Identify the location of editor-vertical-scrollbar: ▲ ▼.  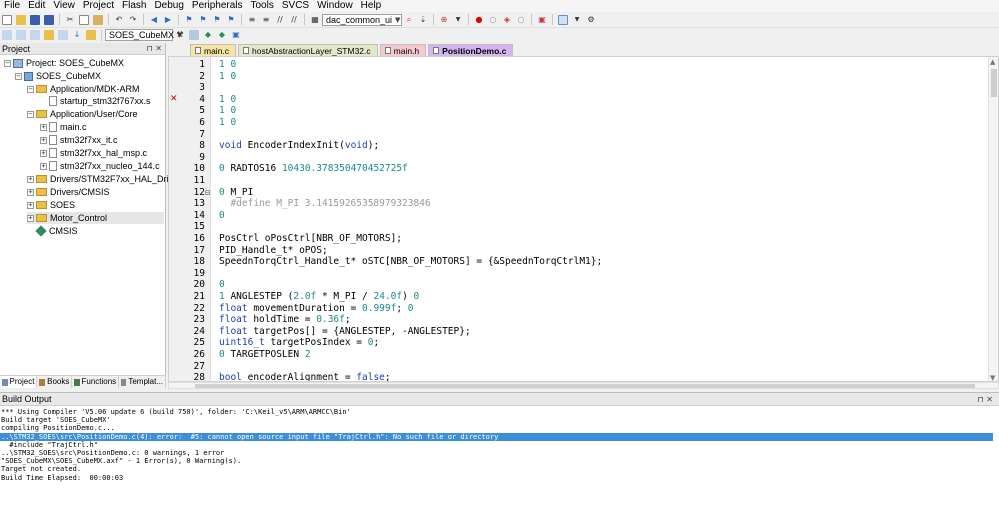
(993, 219).